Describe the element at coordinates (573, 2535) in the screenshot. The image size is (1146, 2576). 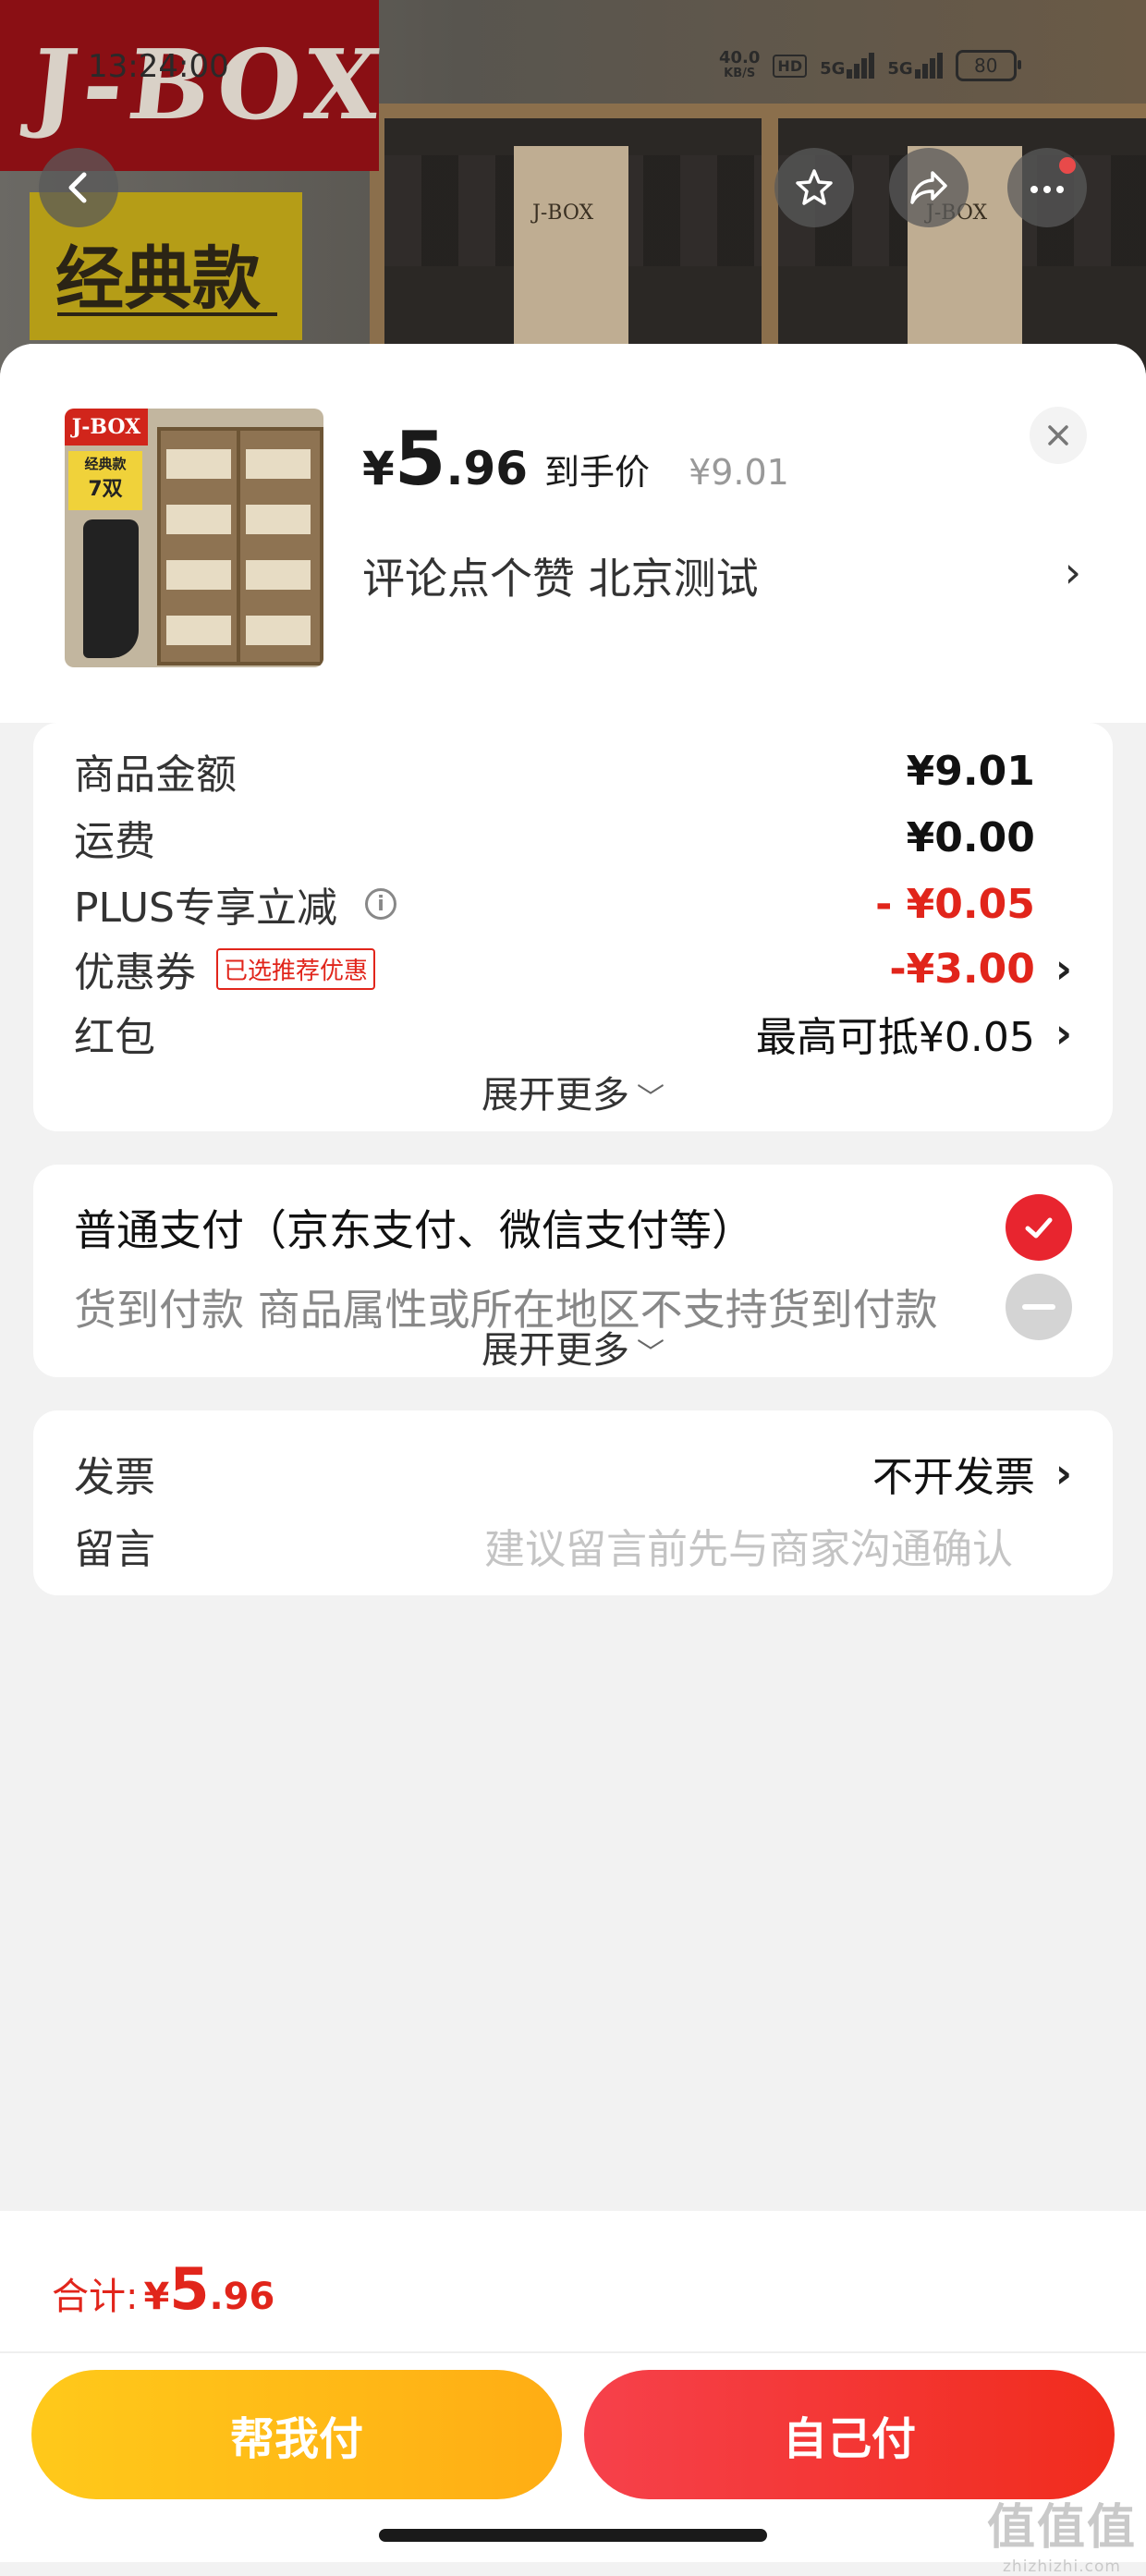
I see `home-indicator` at that location.